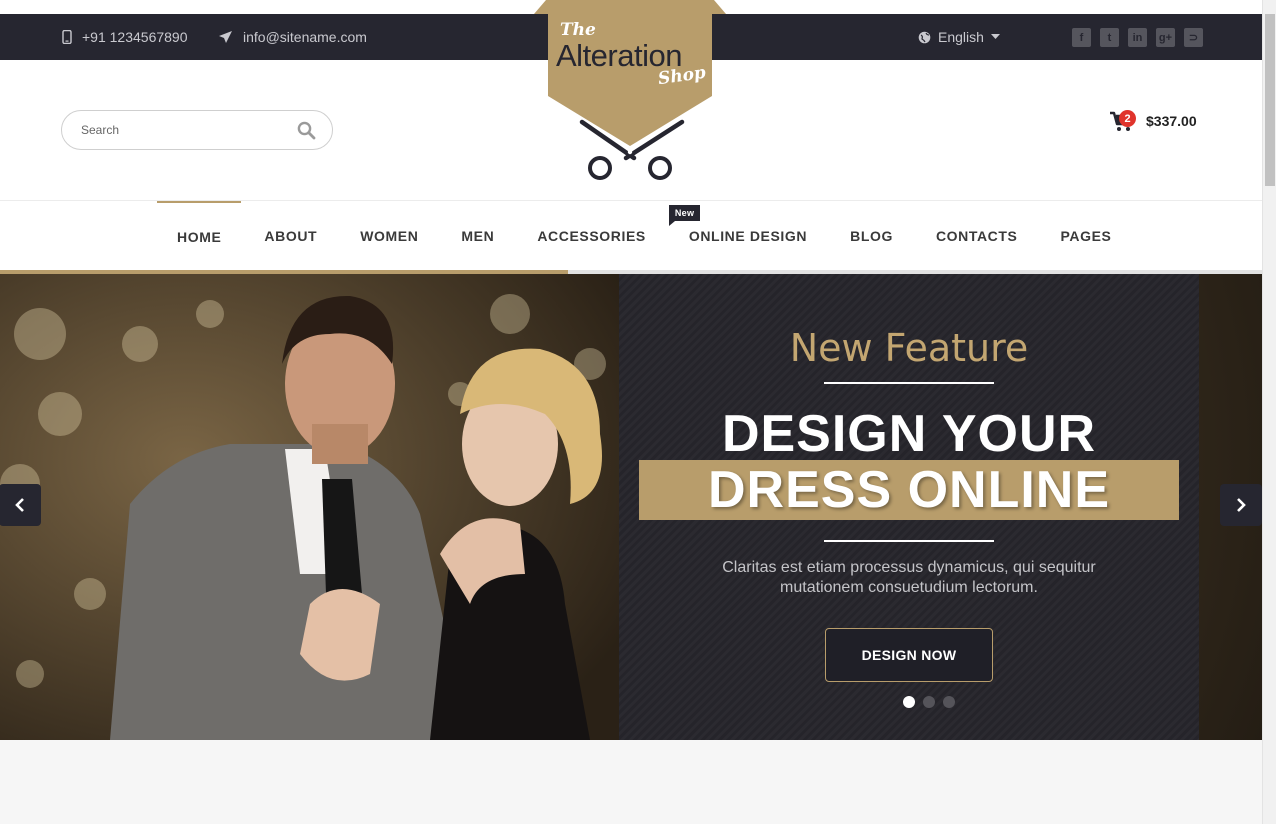 The image size is (1276, 824). I want to click on nav-accessories: ACCESSORIES, so click(591, 236).